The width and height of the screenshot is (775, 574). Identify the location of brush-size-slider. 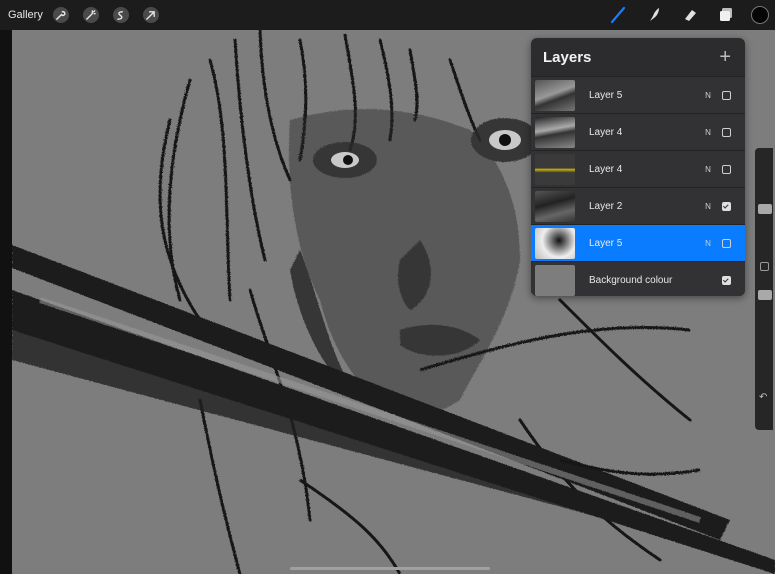
(765, 209).